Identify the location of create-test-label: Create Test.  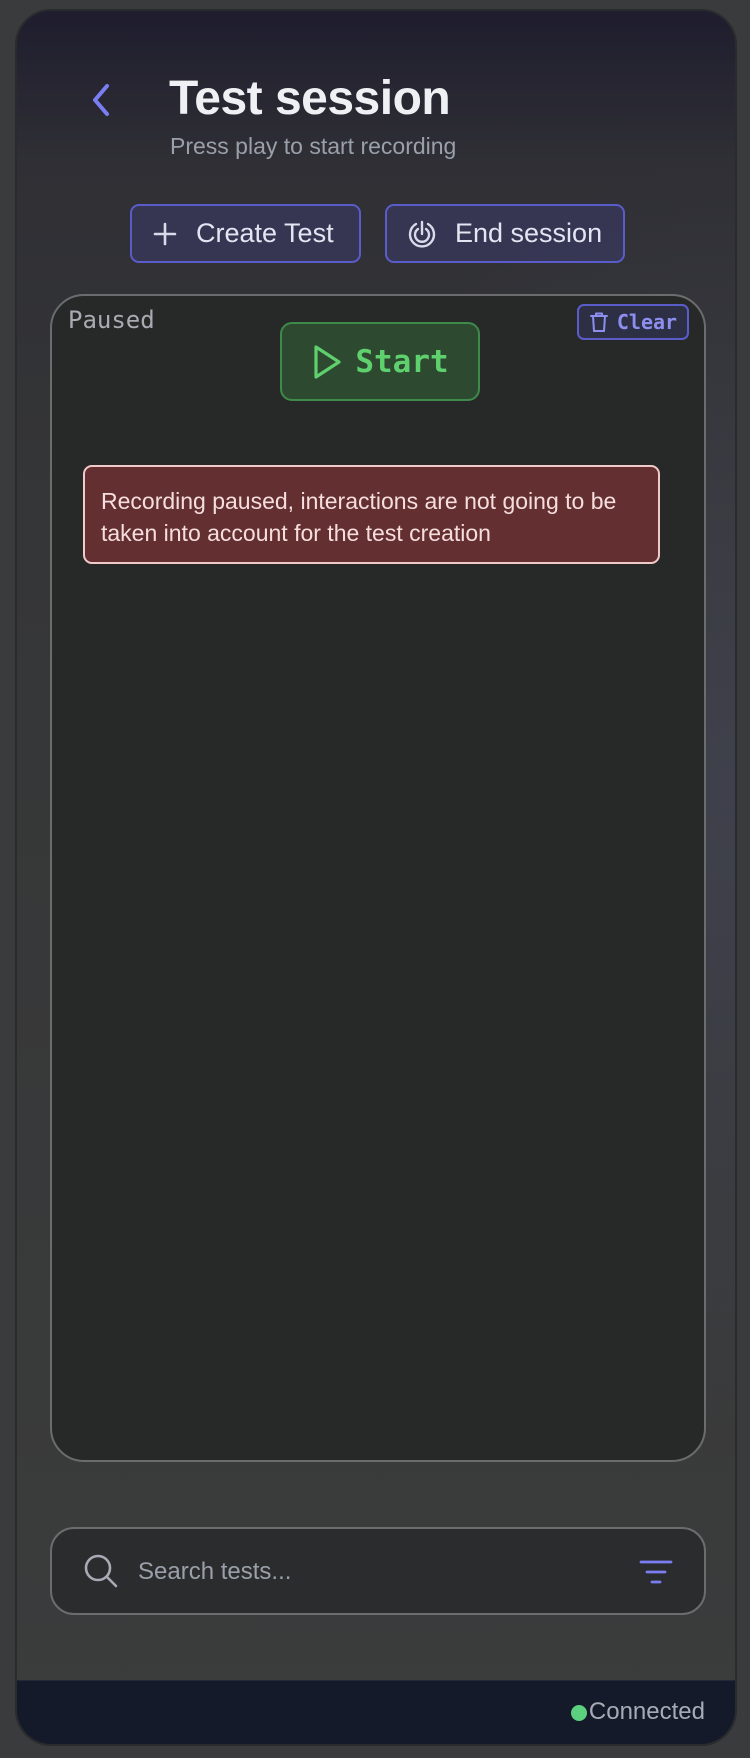
(265, 233).